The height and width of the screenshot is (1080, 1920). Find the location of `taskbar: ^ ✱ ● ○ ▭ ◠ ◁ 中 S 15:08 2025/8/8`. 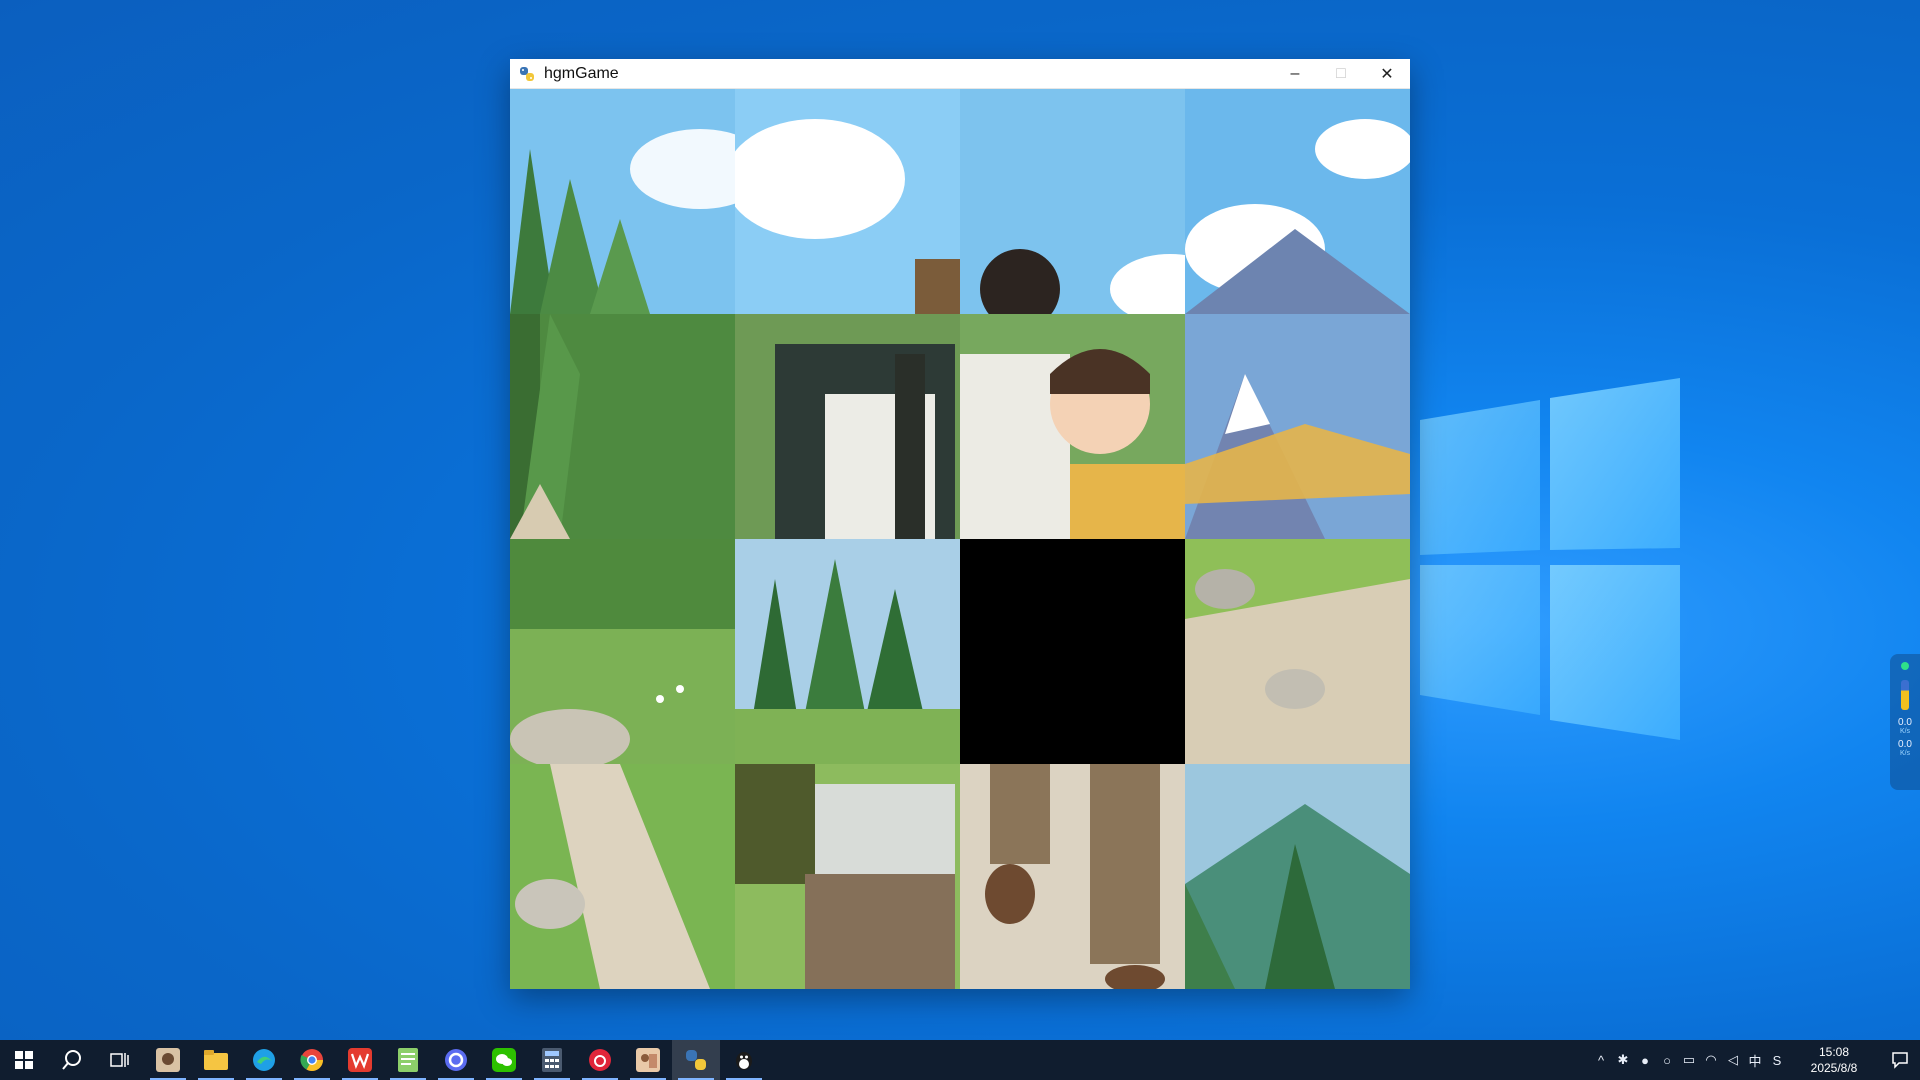

taskbar: ^ ✱ ● ○ ▭ ◠ ◁ 中 S 15:08 2025/8/8 is located at coordinates (960, 1060).